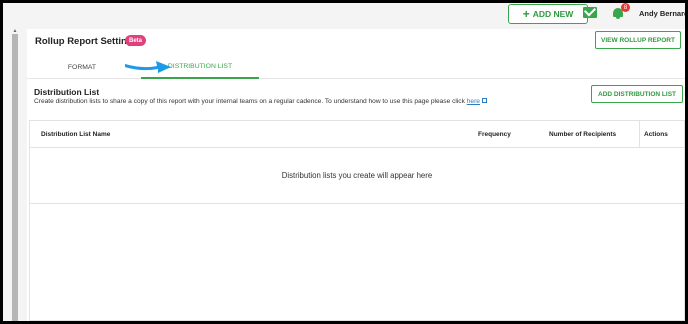  Describe the element at coordinates (661, 134) in the screenshot. I see `column-header-actions: Actions` at that location.